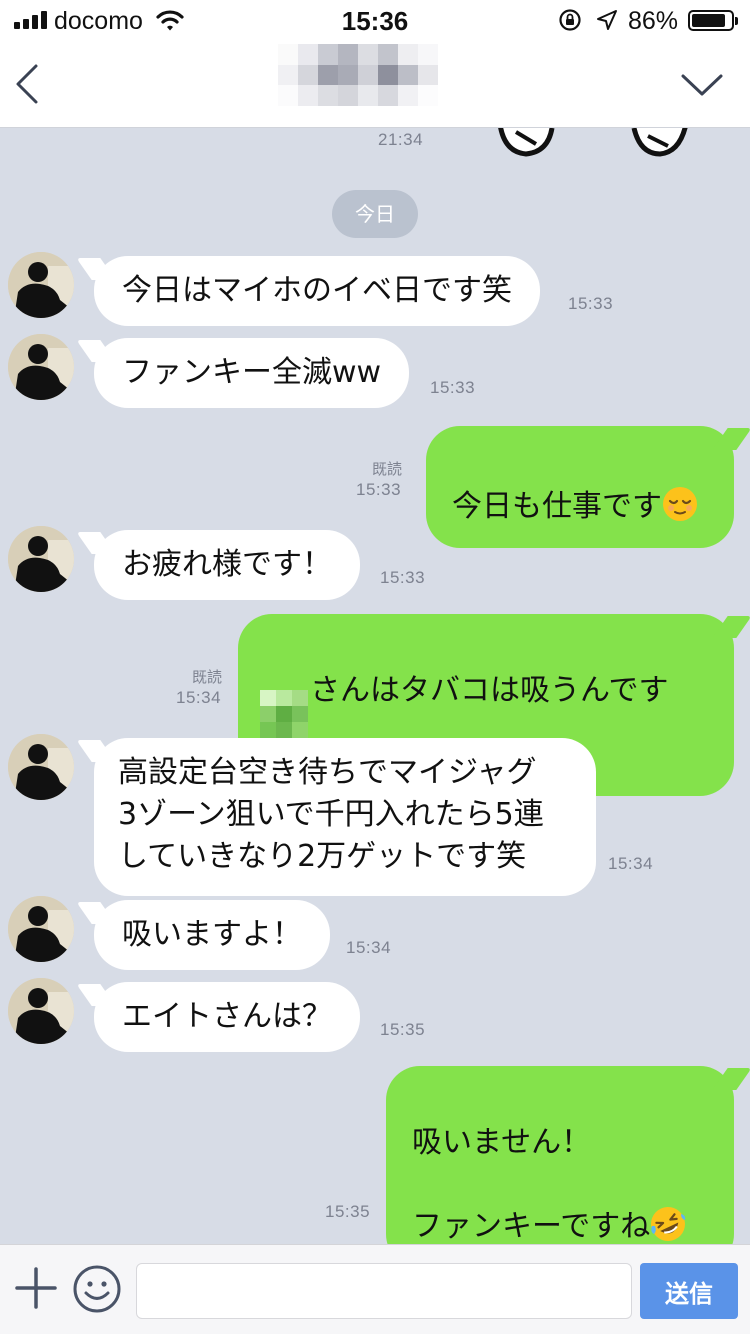 Image resolution: width=750 pixels, height=1334 pixels. I want to click on message-bubble-incoming: 吸いますよ！, so click(212, 935).